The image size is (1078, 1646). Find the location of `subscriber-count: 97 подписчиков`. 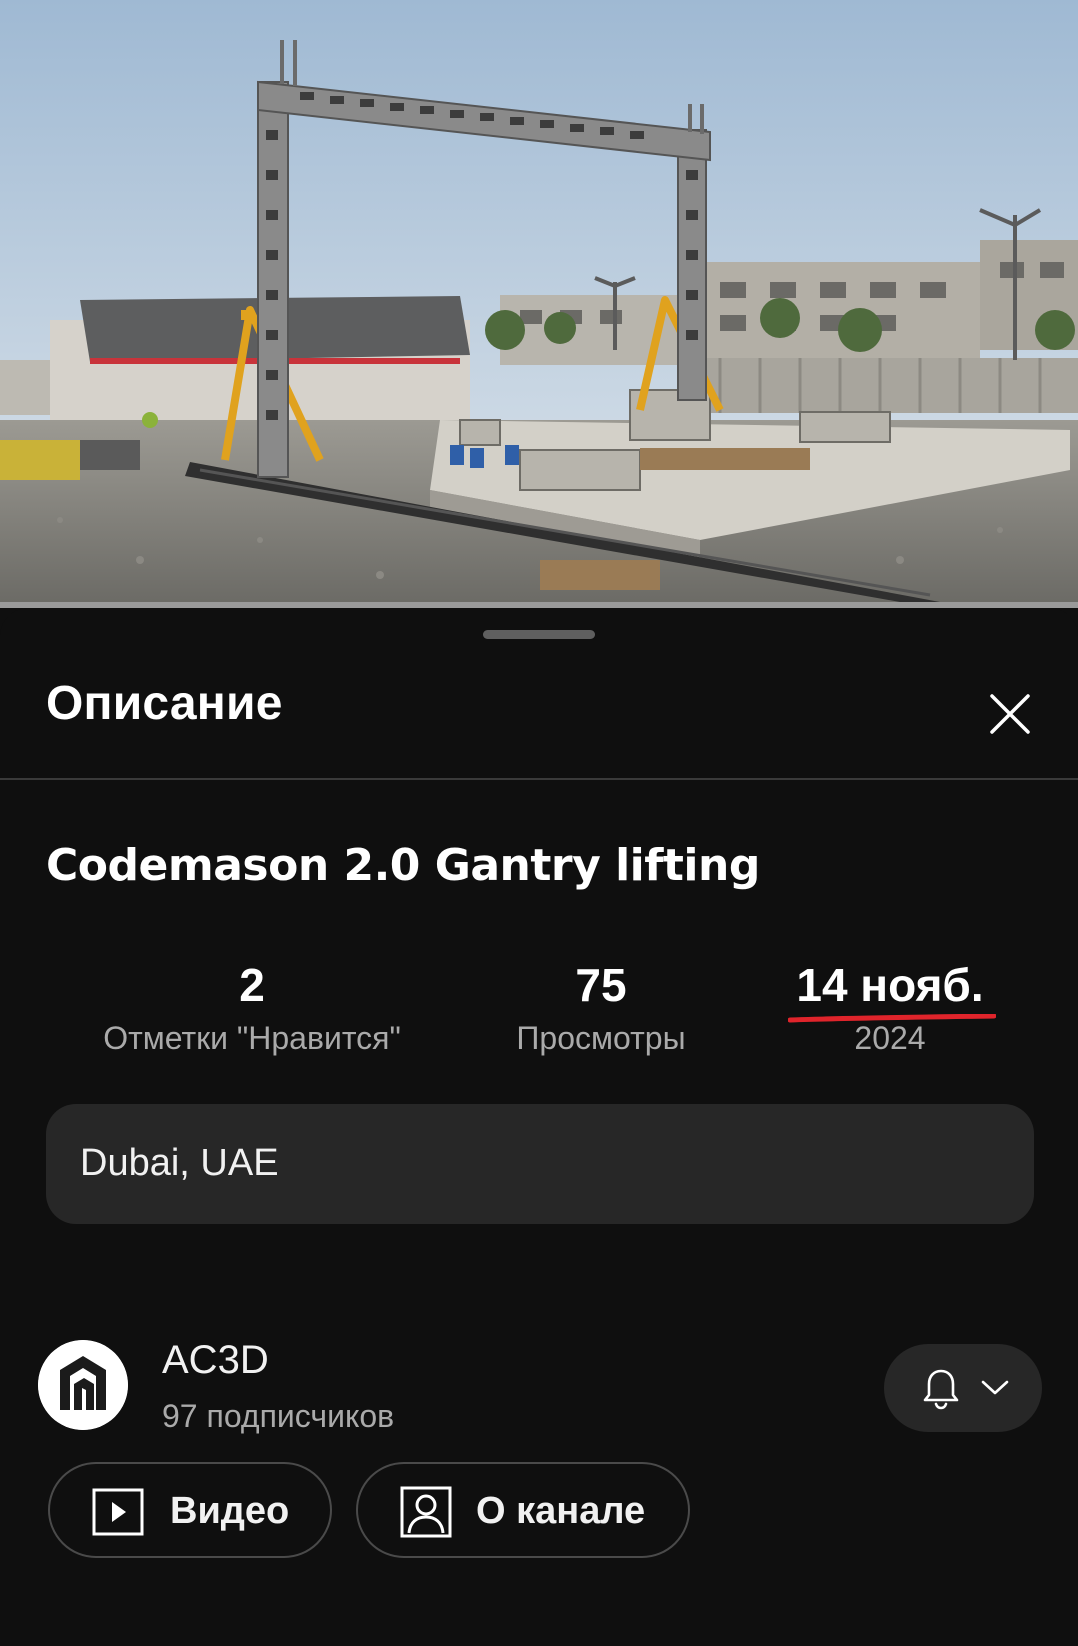

subscriber-count: 97 подписчиков is located at coordinates (278, 1416).